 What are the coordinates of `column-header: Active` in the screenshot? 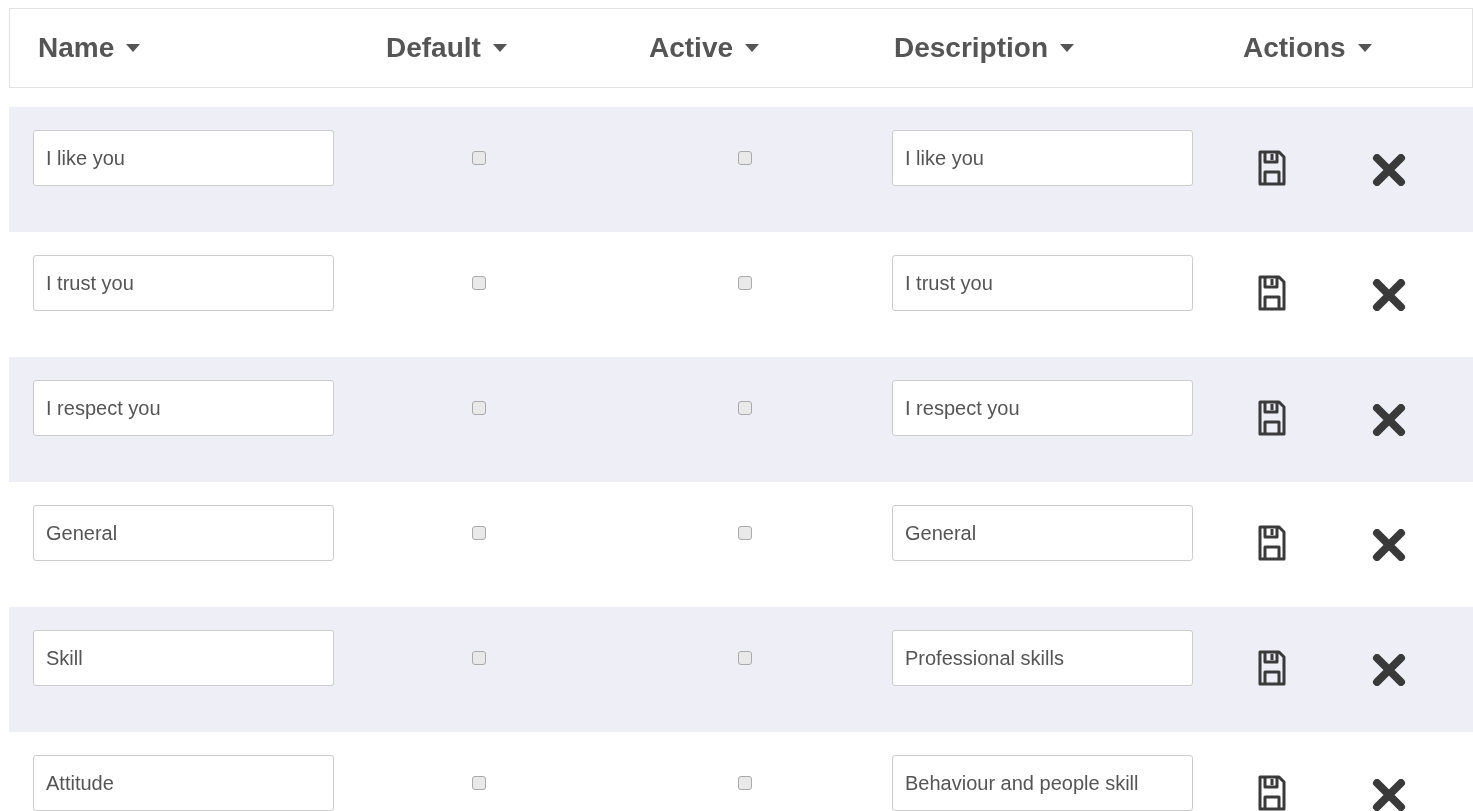 It's located at (691, 48).